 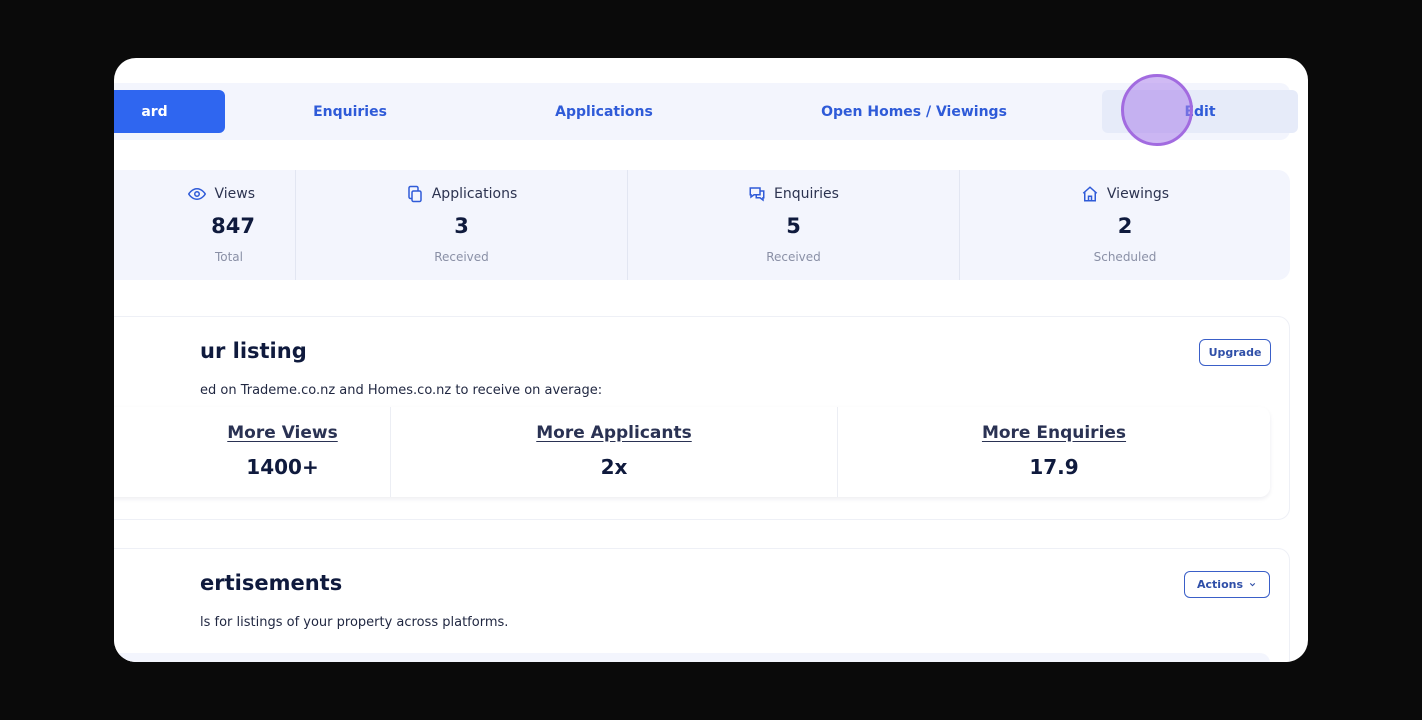 What do you see at coordinates (692, 657) in the screenshot?
I see `advertisements-table-header` at bounding box center [692, 657].